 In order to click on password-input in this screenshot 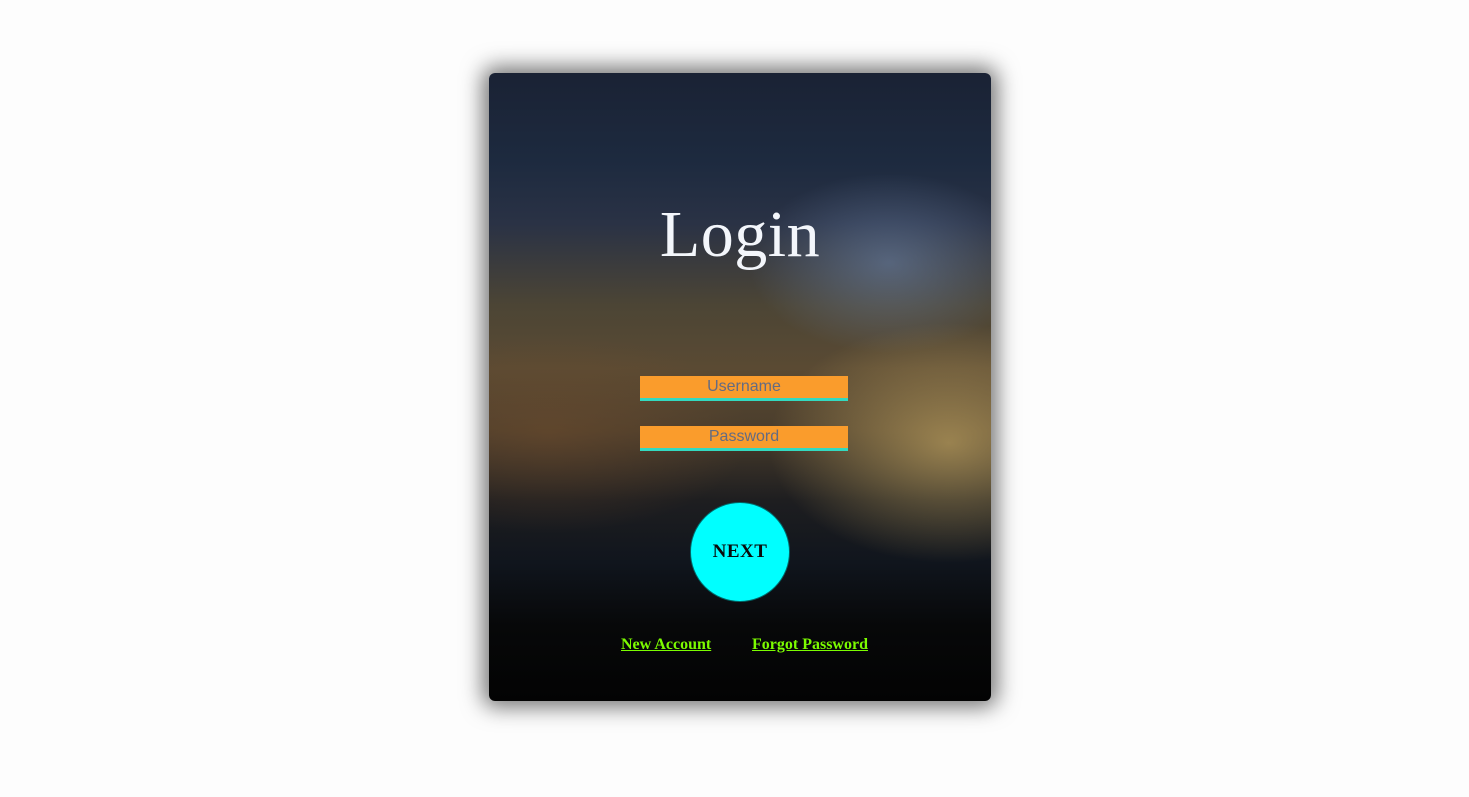, I will do `click(744, 438)`.